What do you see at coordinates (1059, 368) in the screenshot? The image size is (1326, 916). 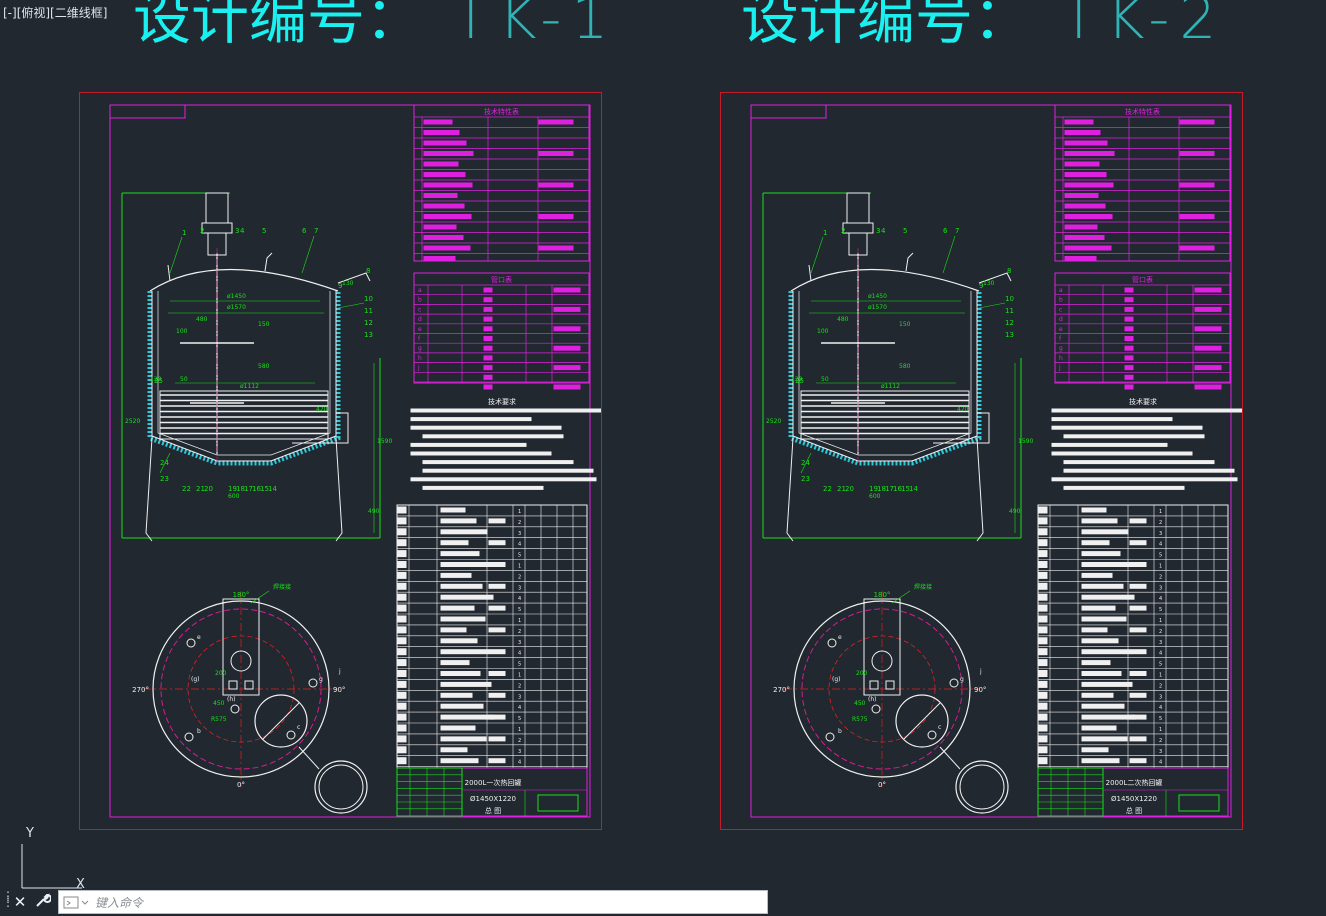 I see `nozzle-mark: j` at bounding box center [1059, 368].